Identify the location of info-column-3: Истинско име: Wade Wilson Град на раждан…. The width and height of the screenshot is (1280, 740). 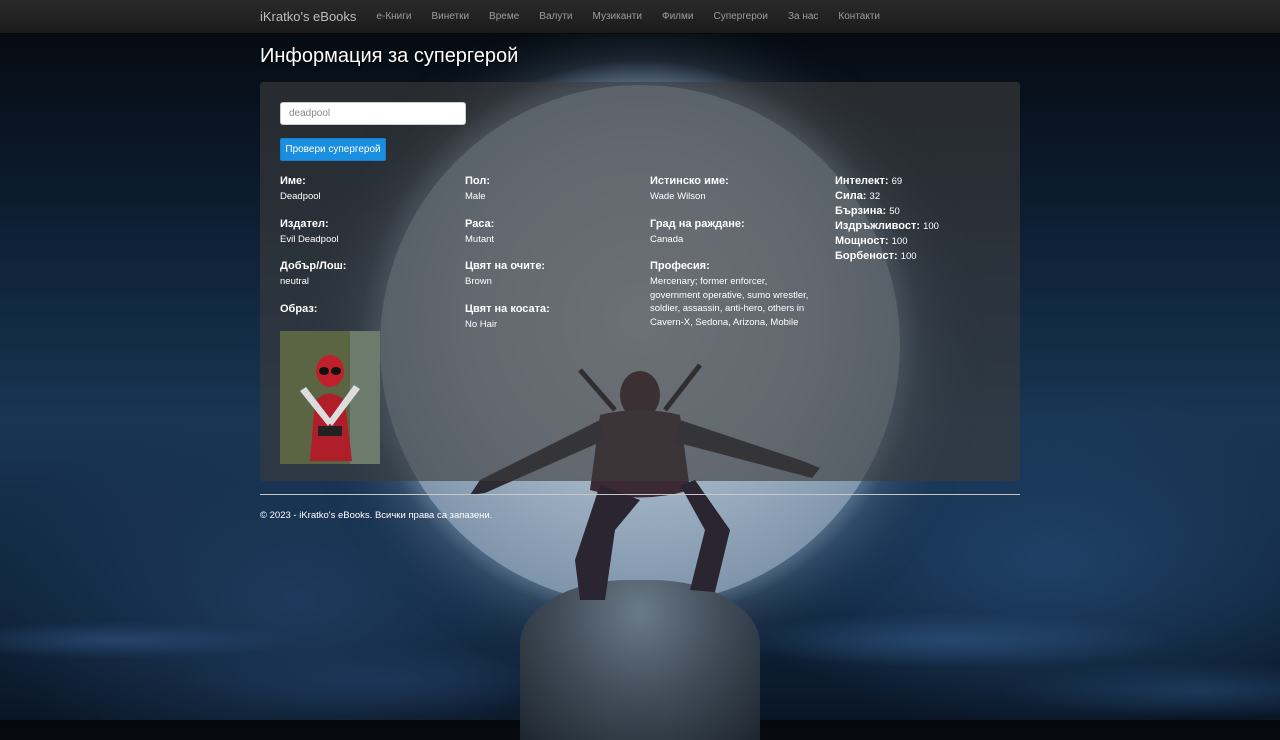
(732, 258).